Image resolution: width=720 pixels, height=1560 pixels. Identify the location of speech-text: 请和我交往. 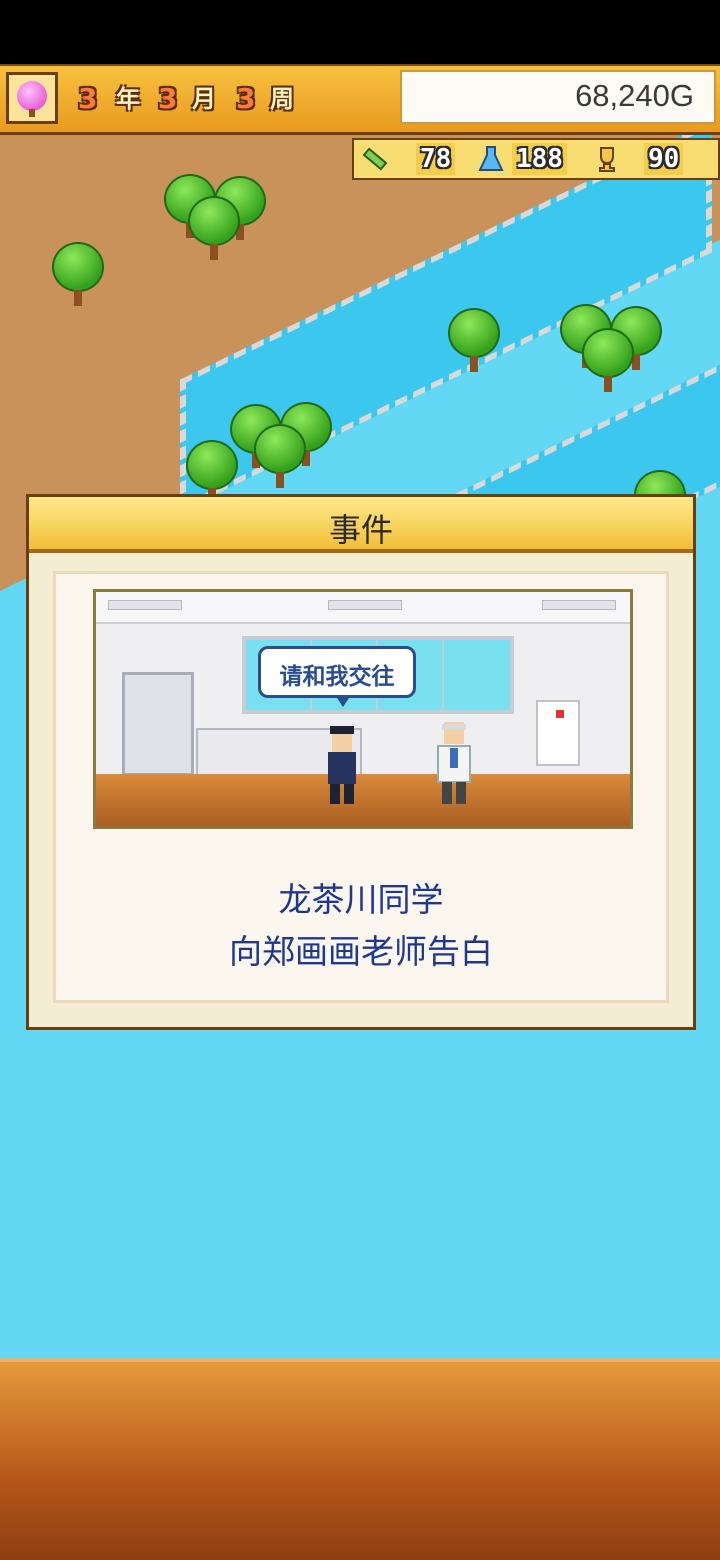
(337, 677).